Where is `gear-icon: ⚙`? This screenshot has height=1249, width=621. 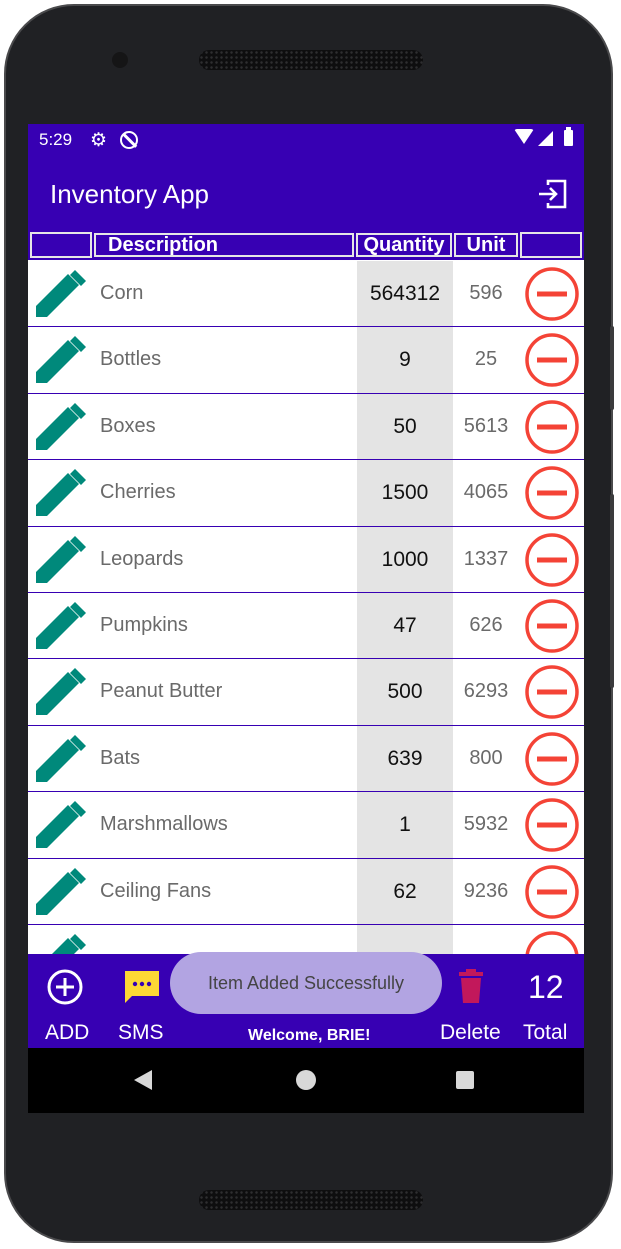 gear-icon: ⚙ is located at coordinates (99, 140).